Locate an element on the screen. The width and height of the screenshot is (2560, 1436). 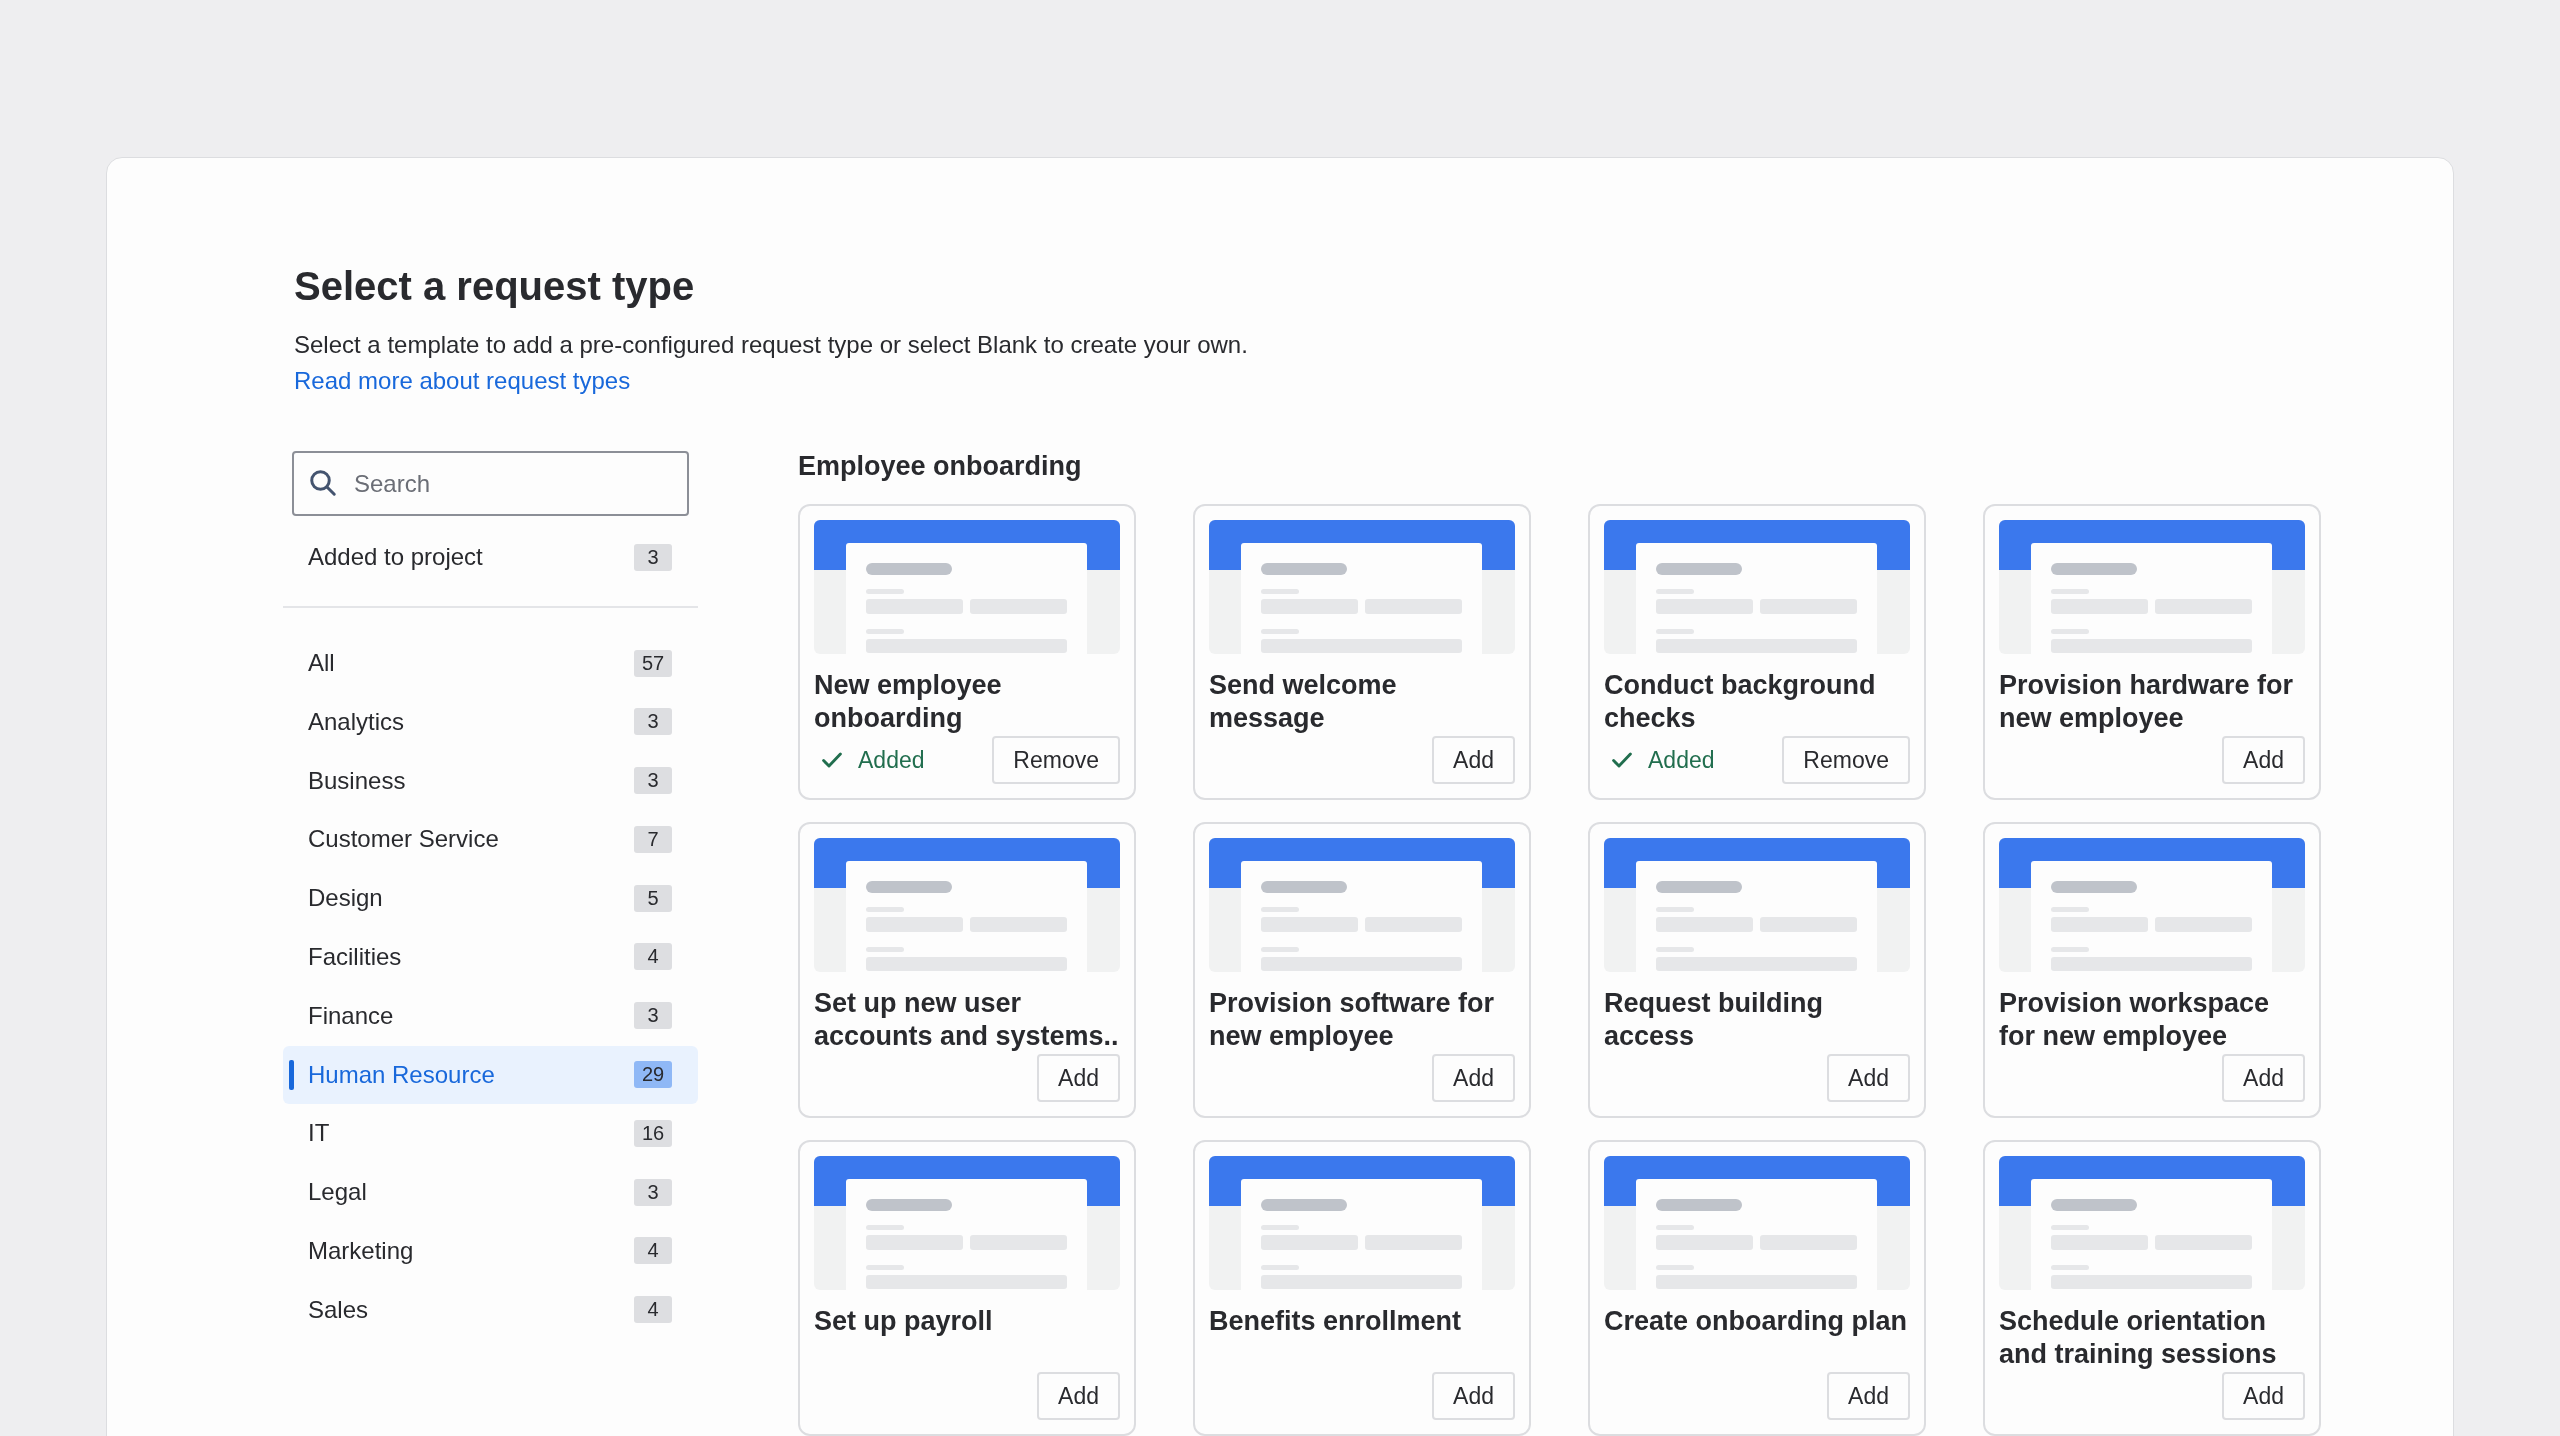
section-heading: Employee onboarding is located at coordinates (940, 466).